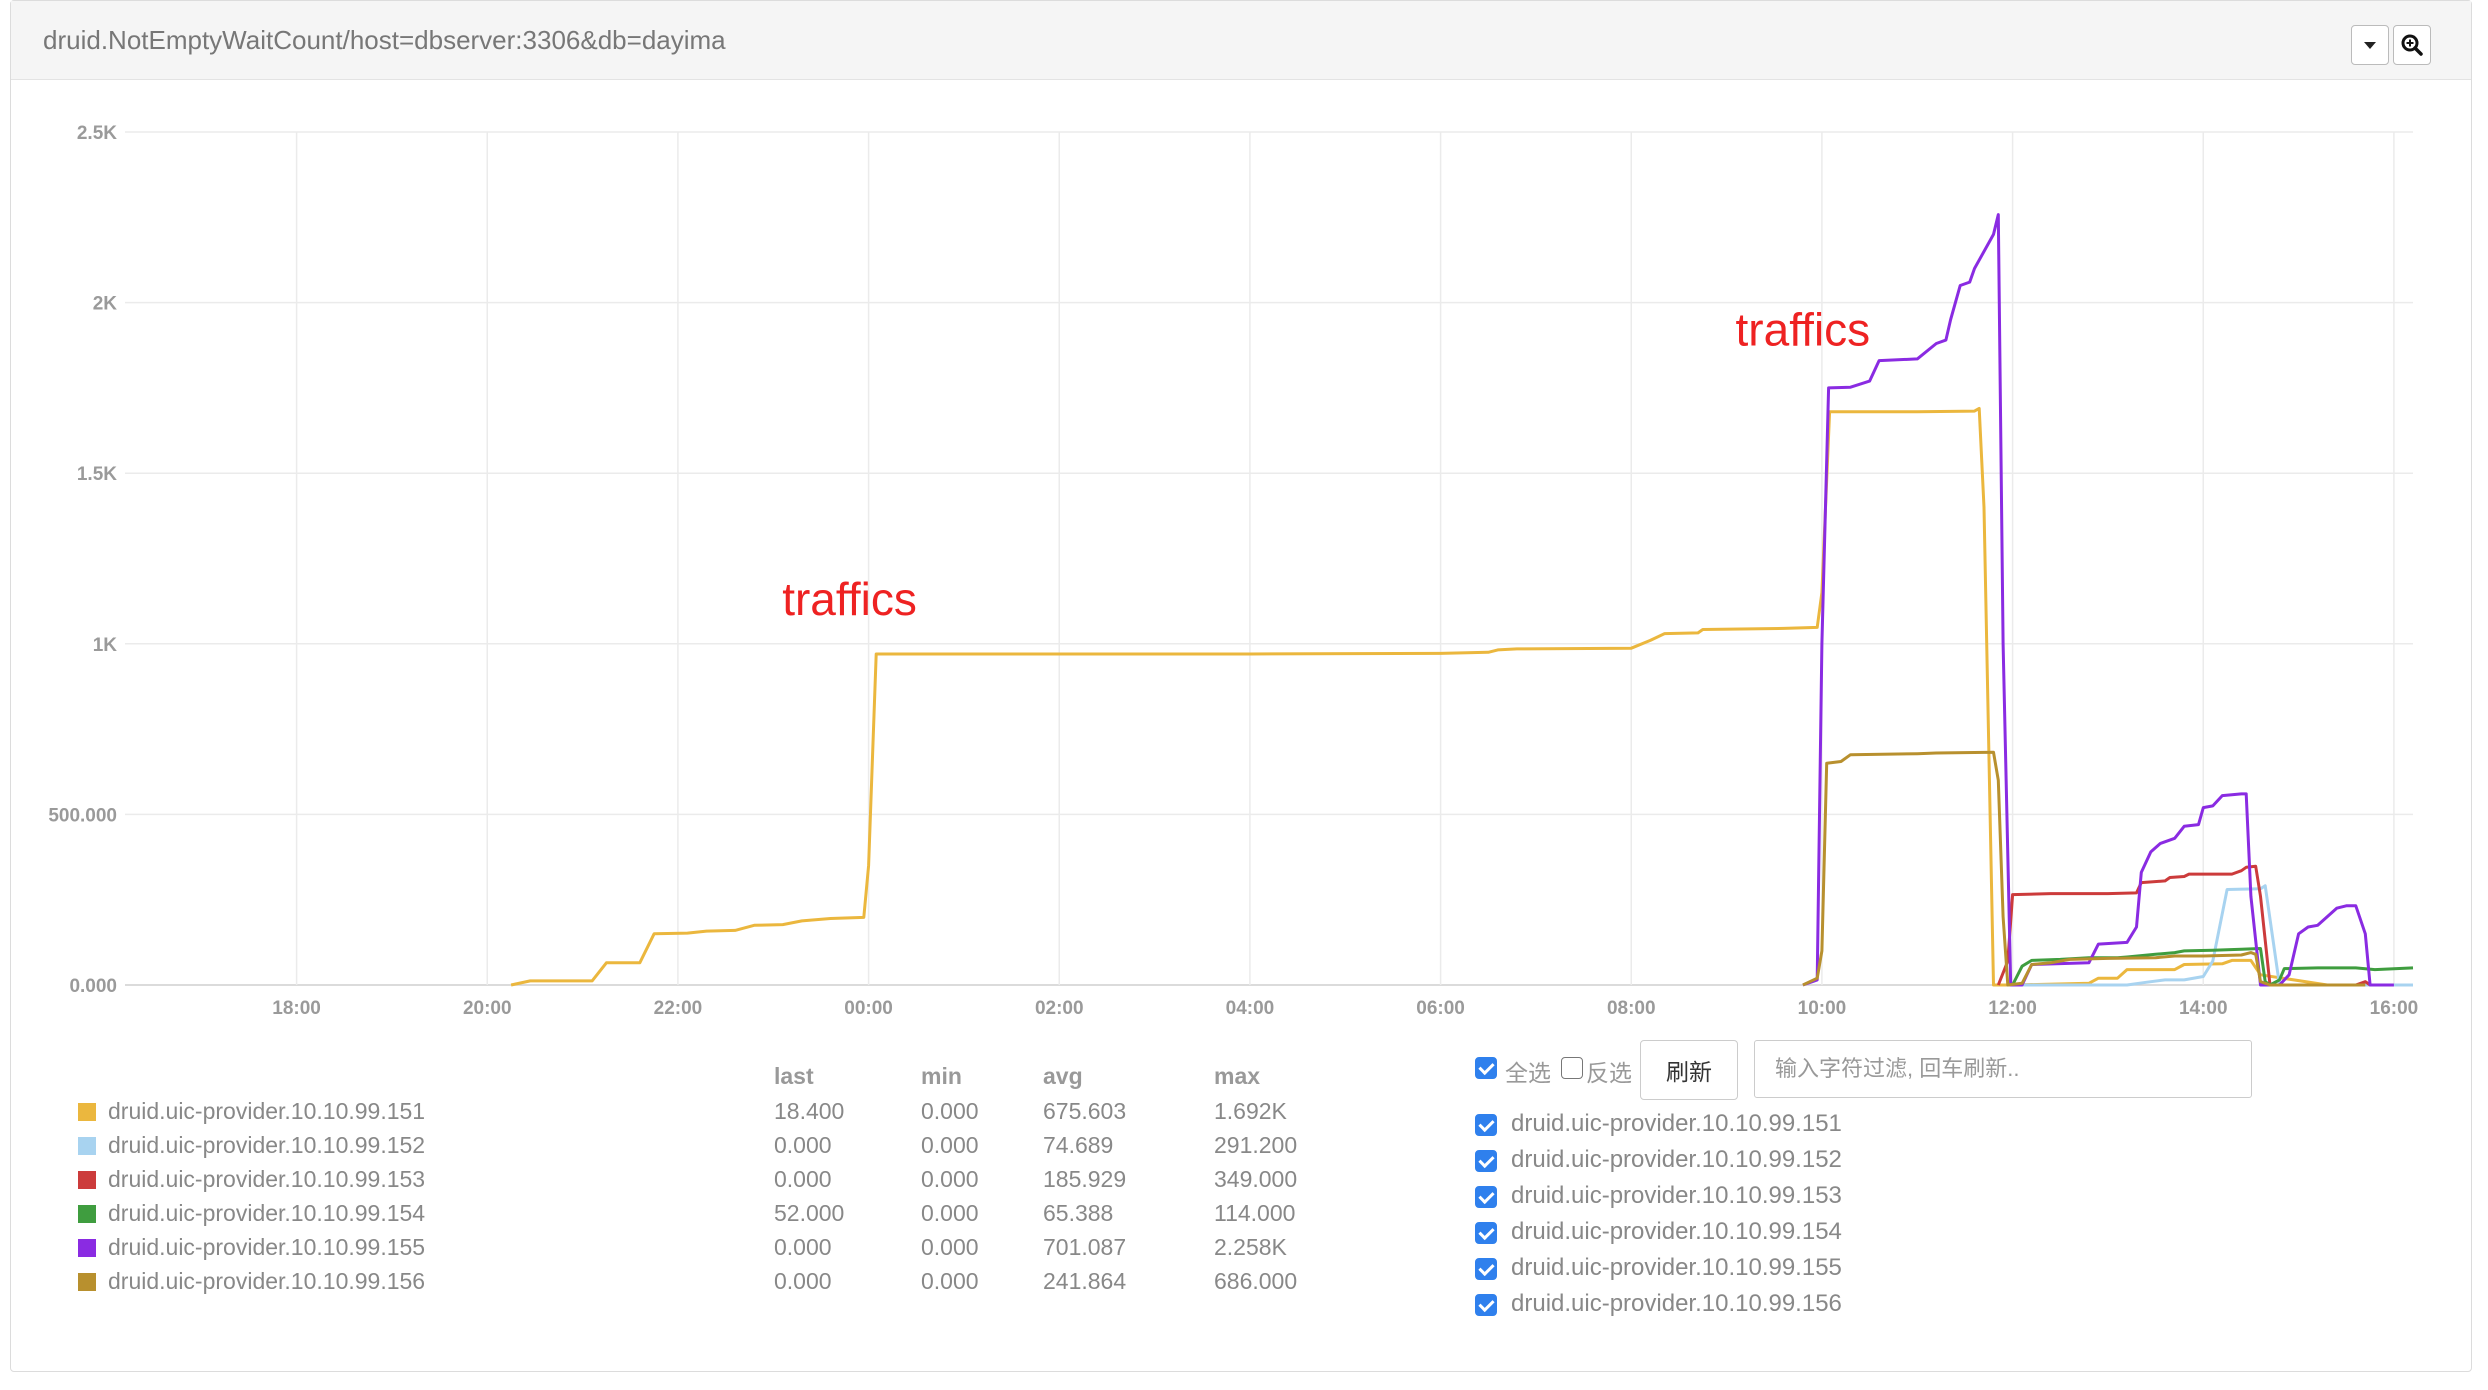 The width and height of the screenshot is (2488, 1390). I want to click on legend-col-min: min, so click(941, 1076).